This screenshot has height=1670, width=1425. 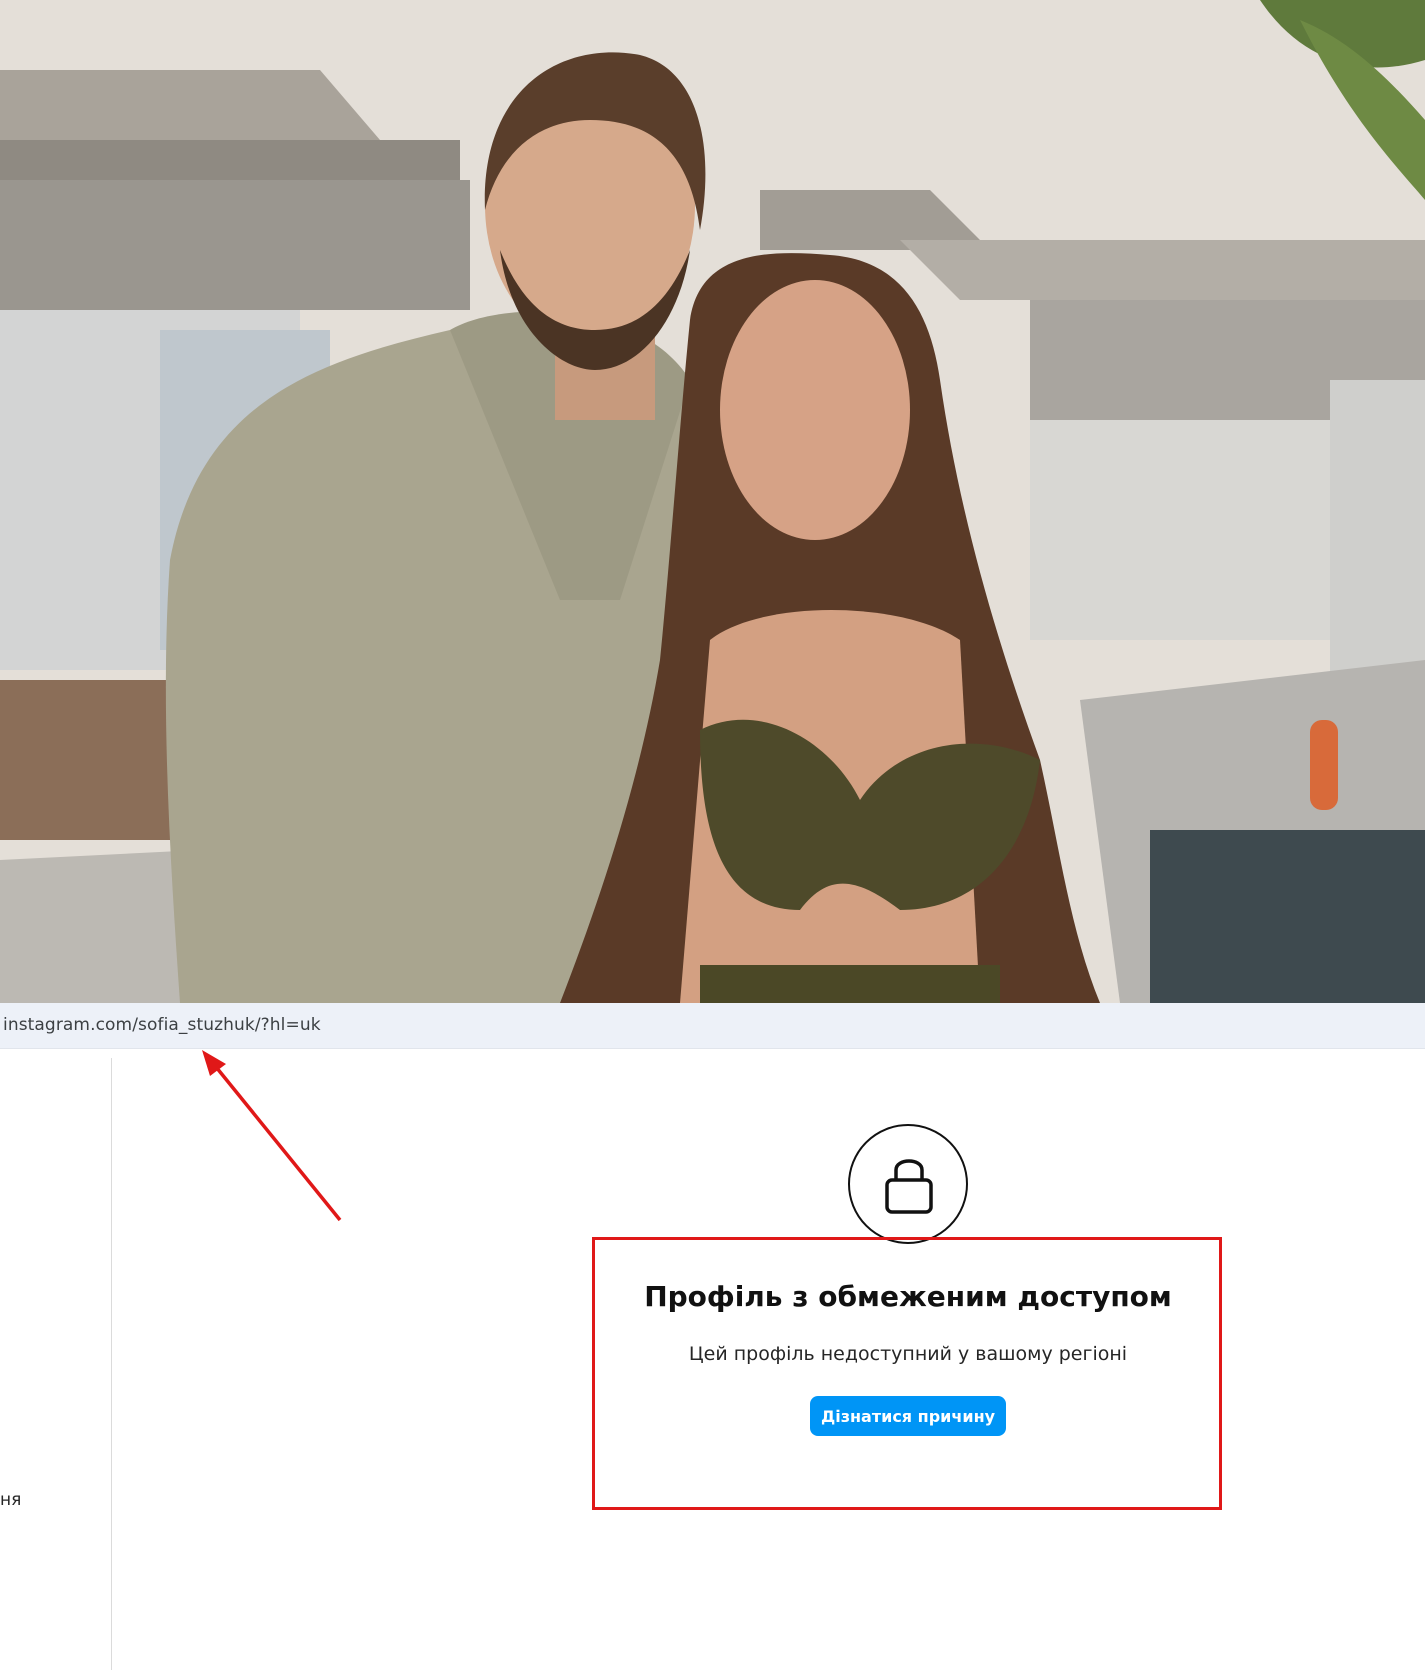 I want to click on sidebar-item-label: ня, so click(x=10, y=1500).